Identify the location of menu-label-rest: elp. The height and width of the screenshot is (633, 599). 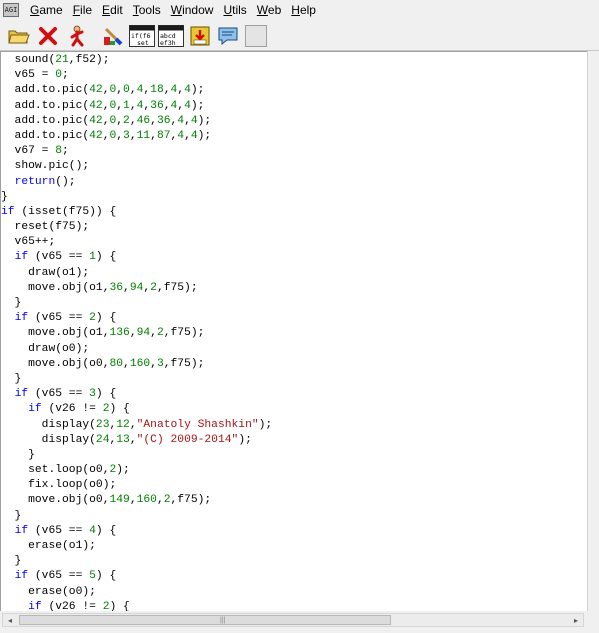
(307, 9).